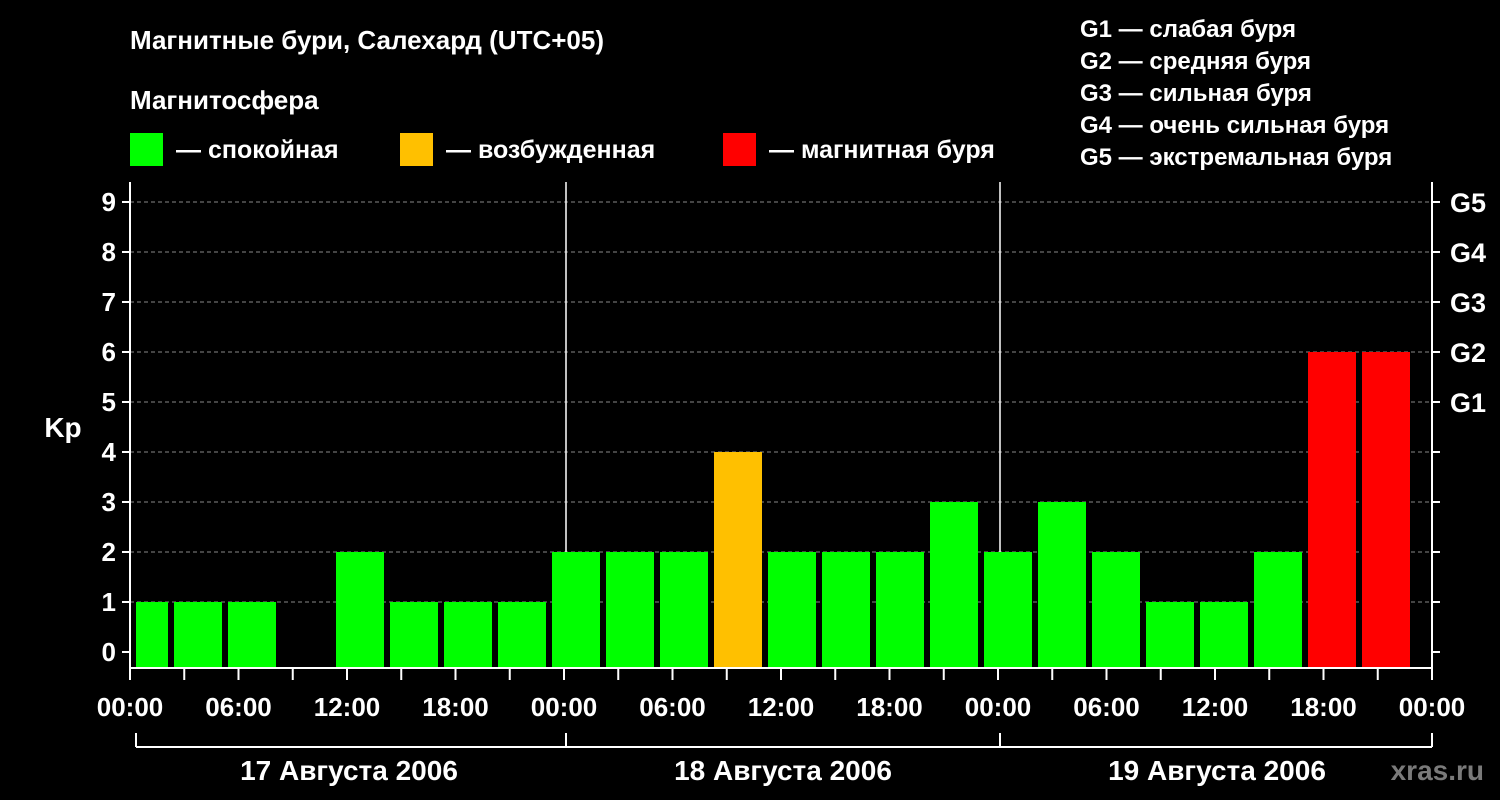  Describe the element at coordinates (109, 602) in the screenshot. I see `y-tick-label: 1` at that location.